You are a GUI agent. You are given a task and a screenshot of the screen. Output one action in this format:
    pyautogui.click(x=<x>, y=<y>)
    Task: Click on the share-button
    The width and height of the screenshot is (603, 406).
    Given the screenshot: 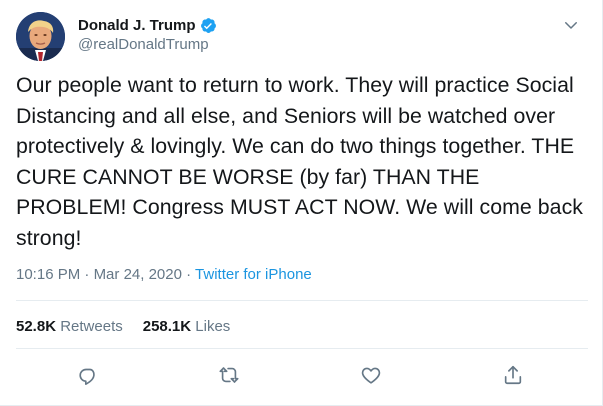 What is the action you would take?
    pyautogui.click(x=513, y=375)
    